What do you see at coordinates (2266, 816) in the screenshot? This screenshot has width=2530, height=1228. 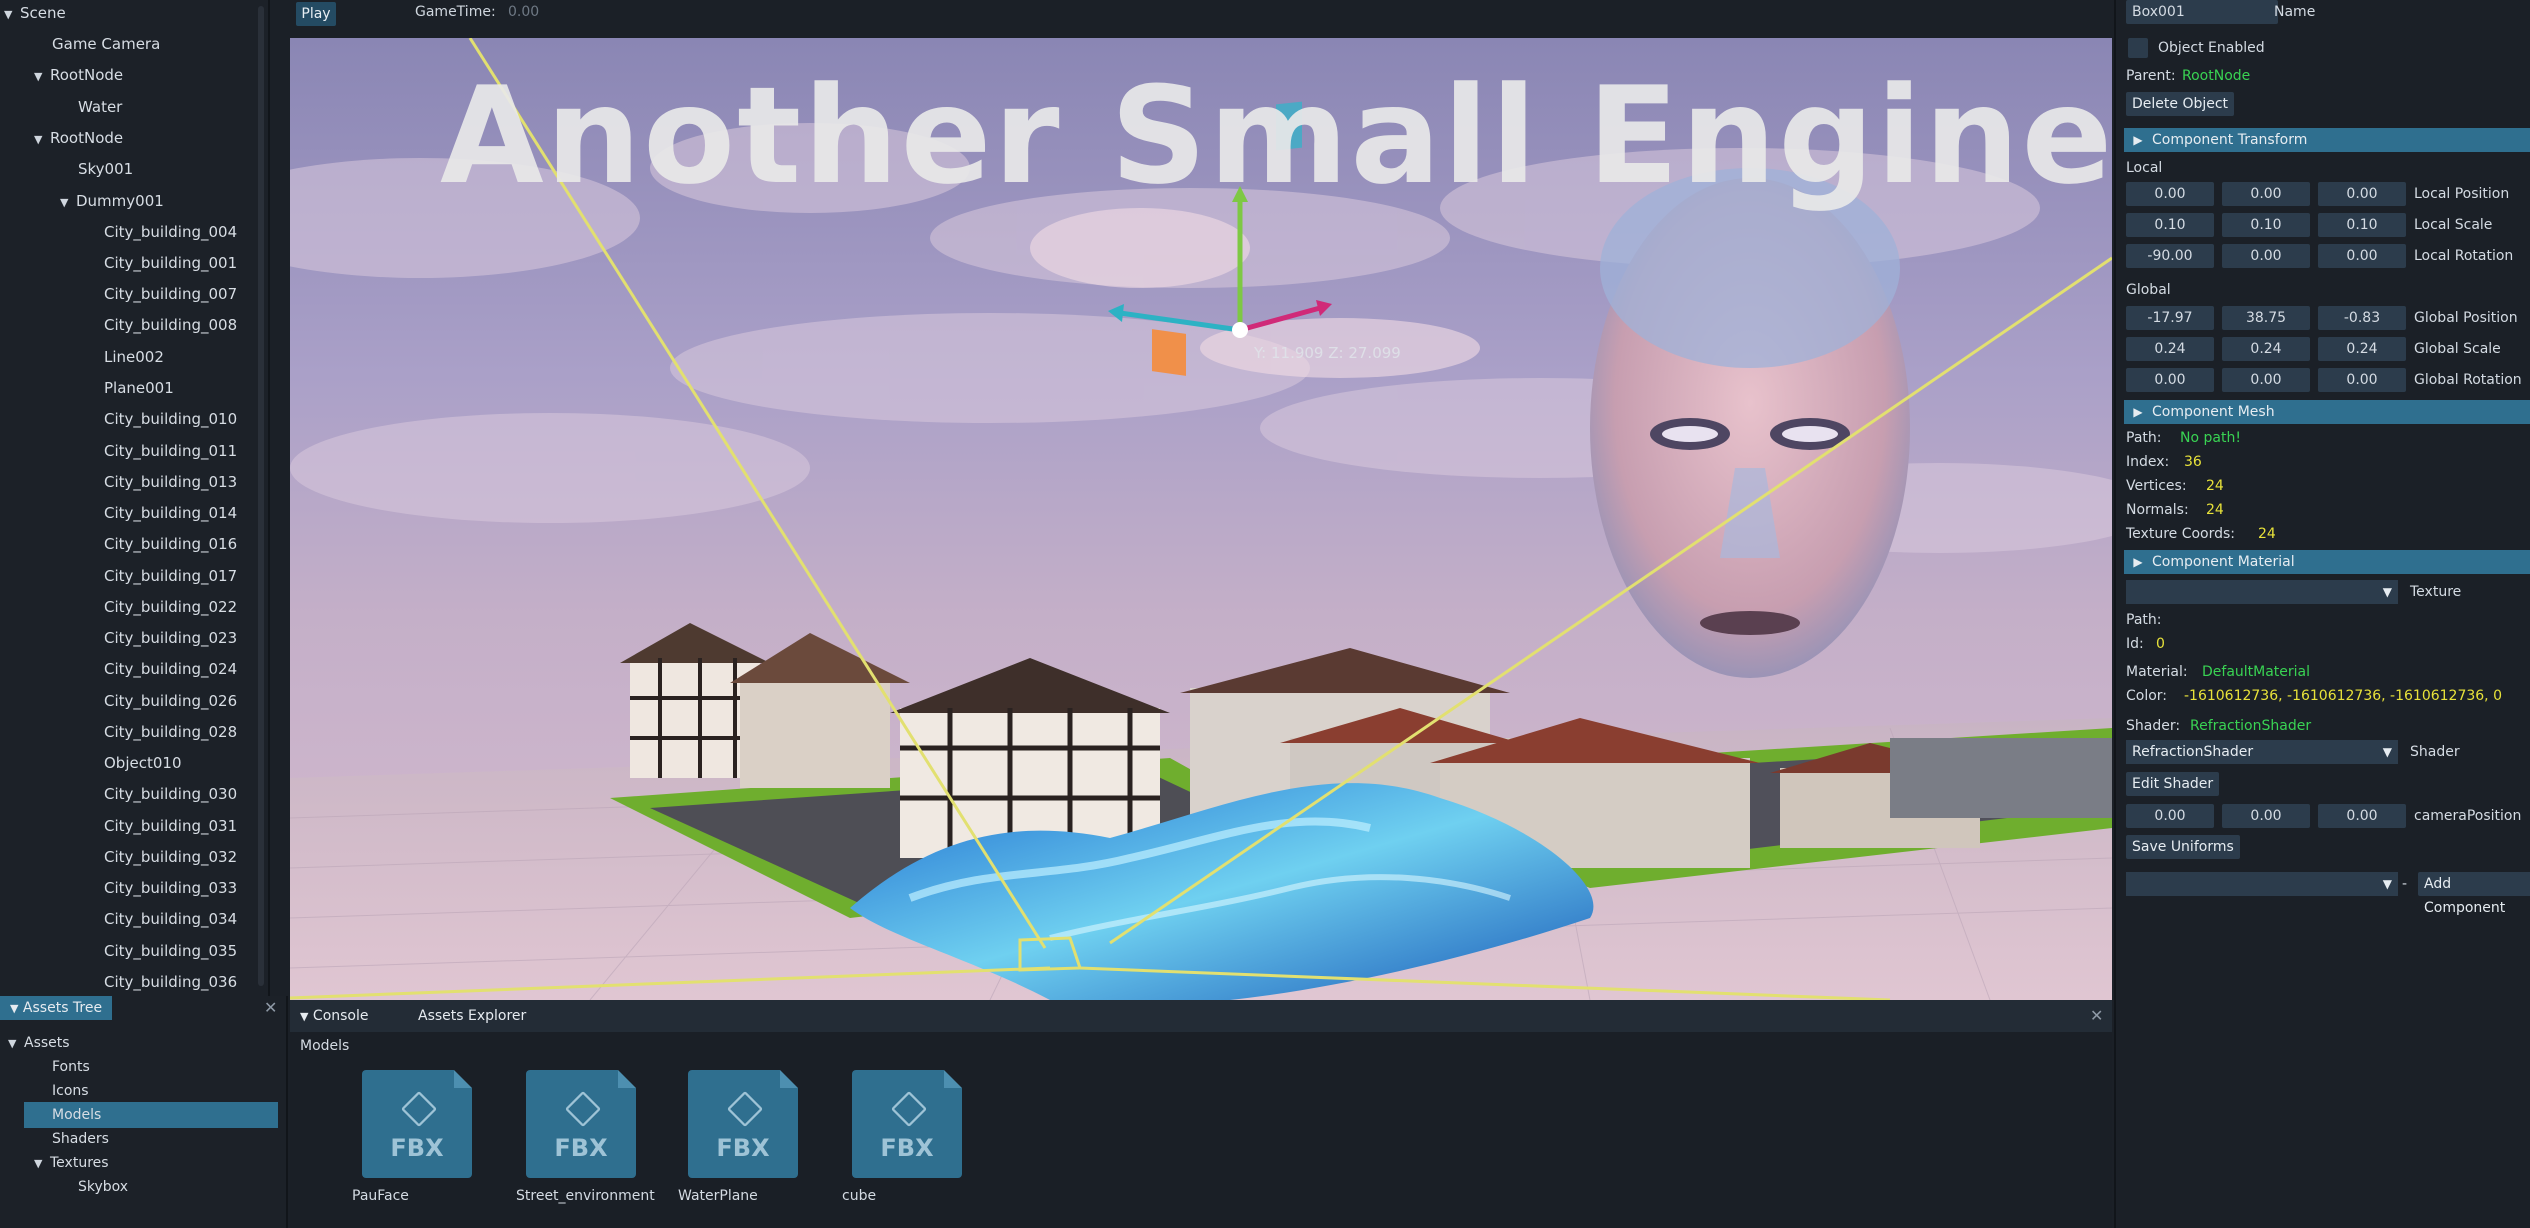 I see `camera-position-y: 0.00` at bounding box center [2266, 816].